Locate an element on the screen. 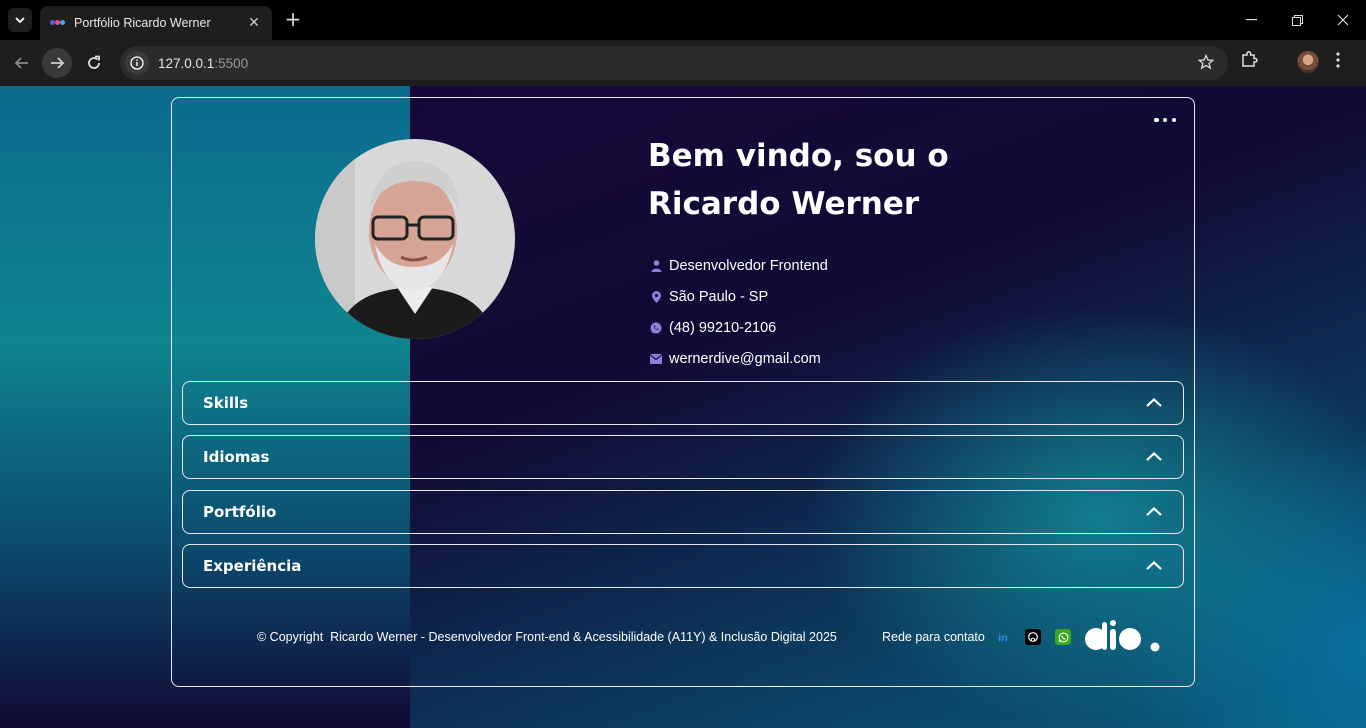 This screenshot has width=1366, height=728. mail-icon is located at coordinates (656, 359).